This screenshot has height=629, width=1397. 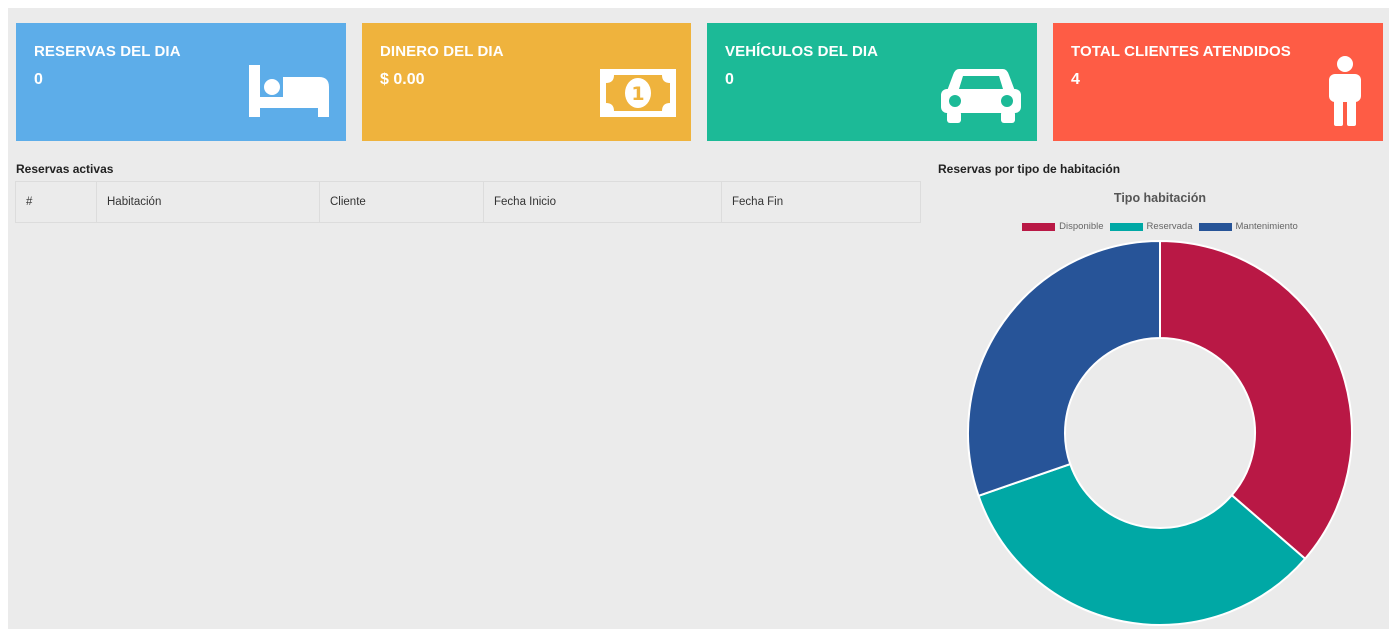 I want to click on legend-item: Mantenimiento, so click(x=1248, y=226).